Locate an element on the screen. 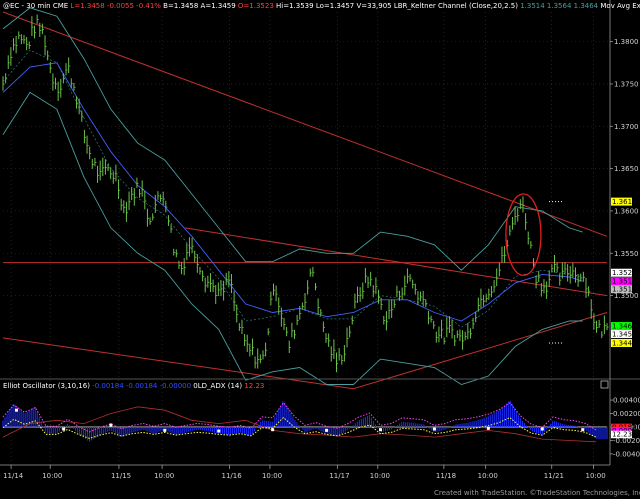 The image size is (640, 499). osc-header-segment-0: Elliot Oscillator (3,10,16) is located at coordinates (46, 386).